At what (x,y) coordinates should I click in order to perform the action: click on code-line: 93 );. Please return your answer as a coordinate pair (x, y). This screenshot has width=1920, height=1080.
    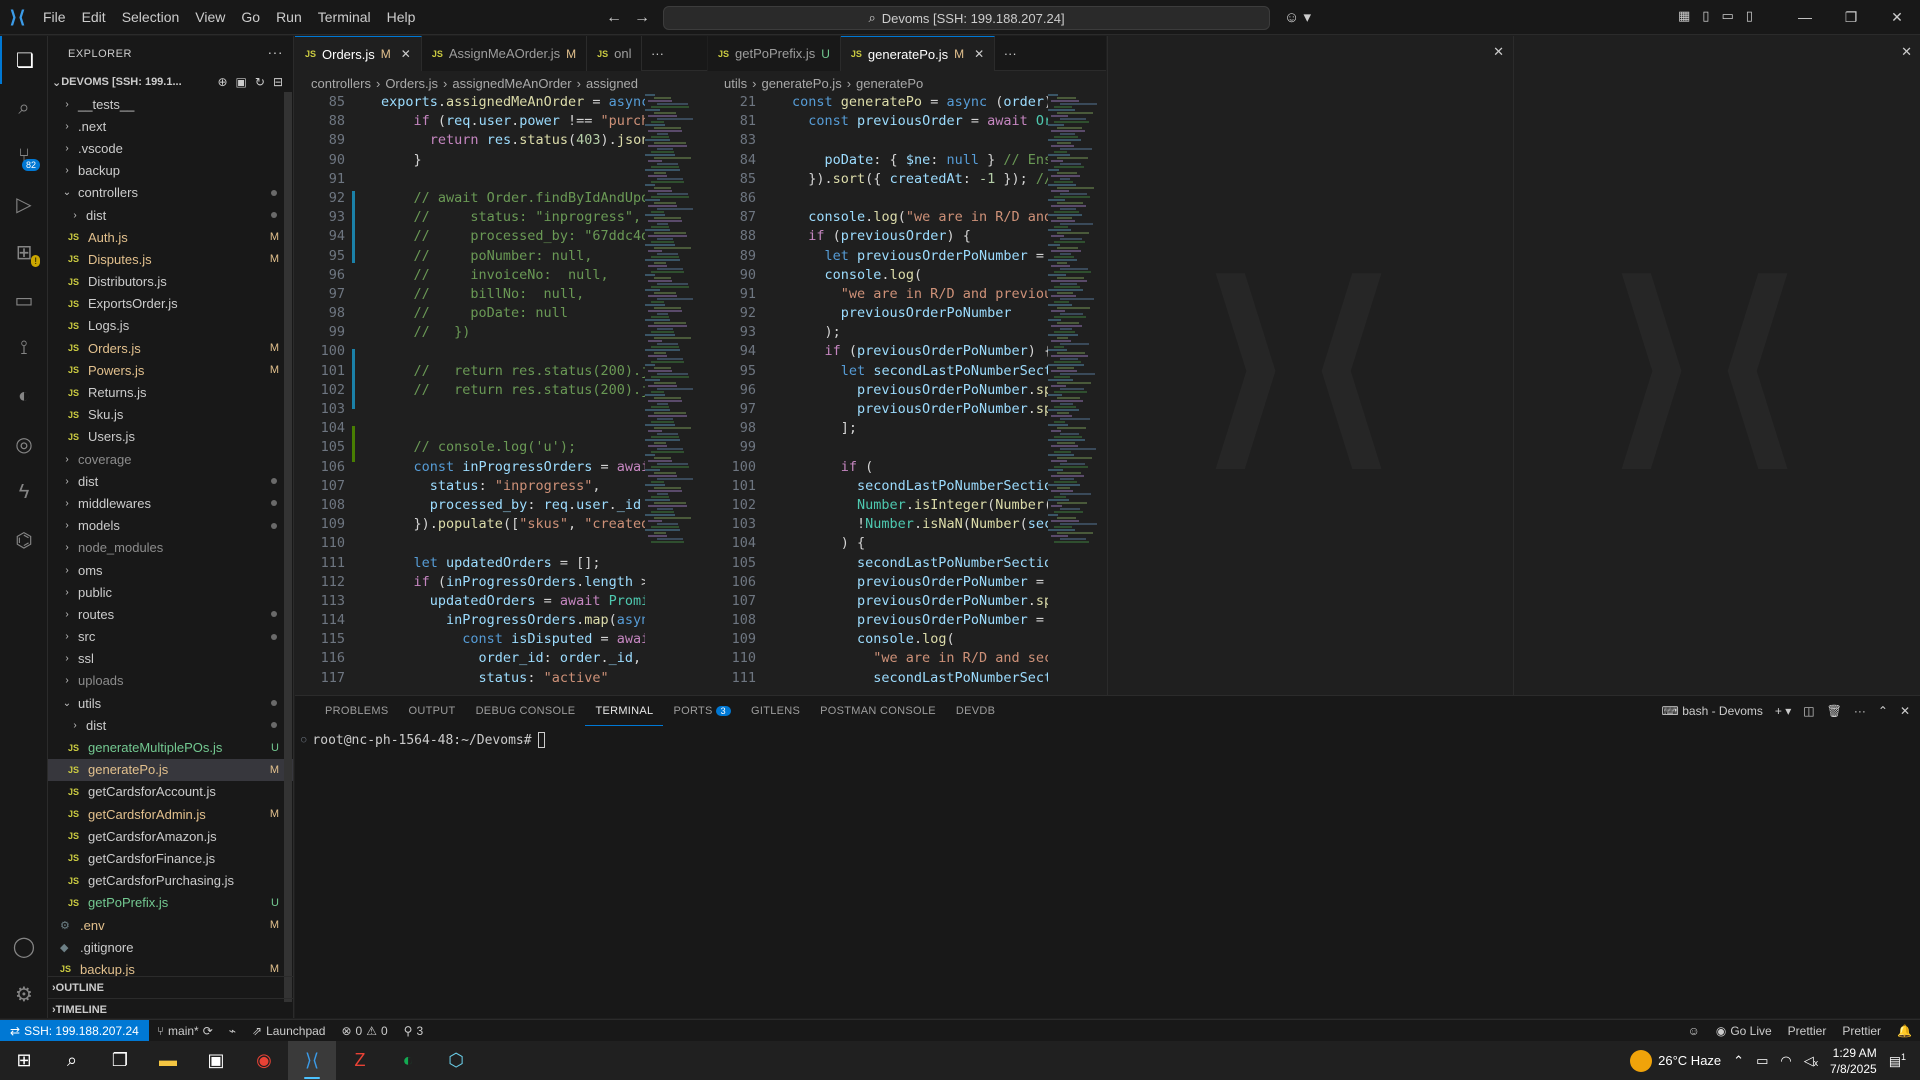
    Looking at the image, I should click on (877, 332).